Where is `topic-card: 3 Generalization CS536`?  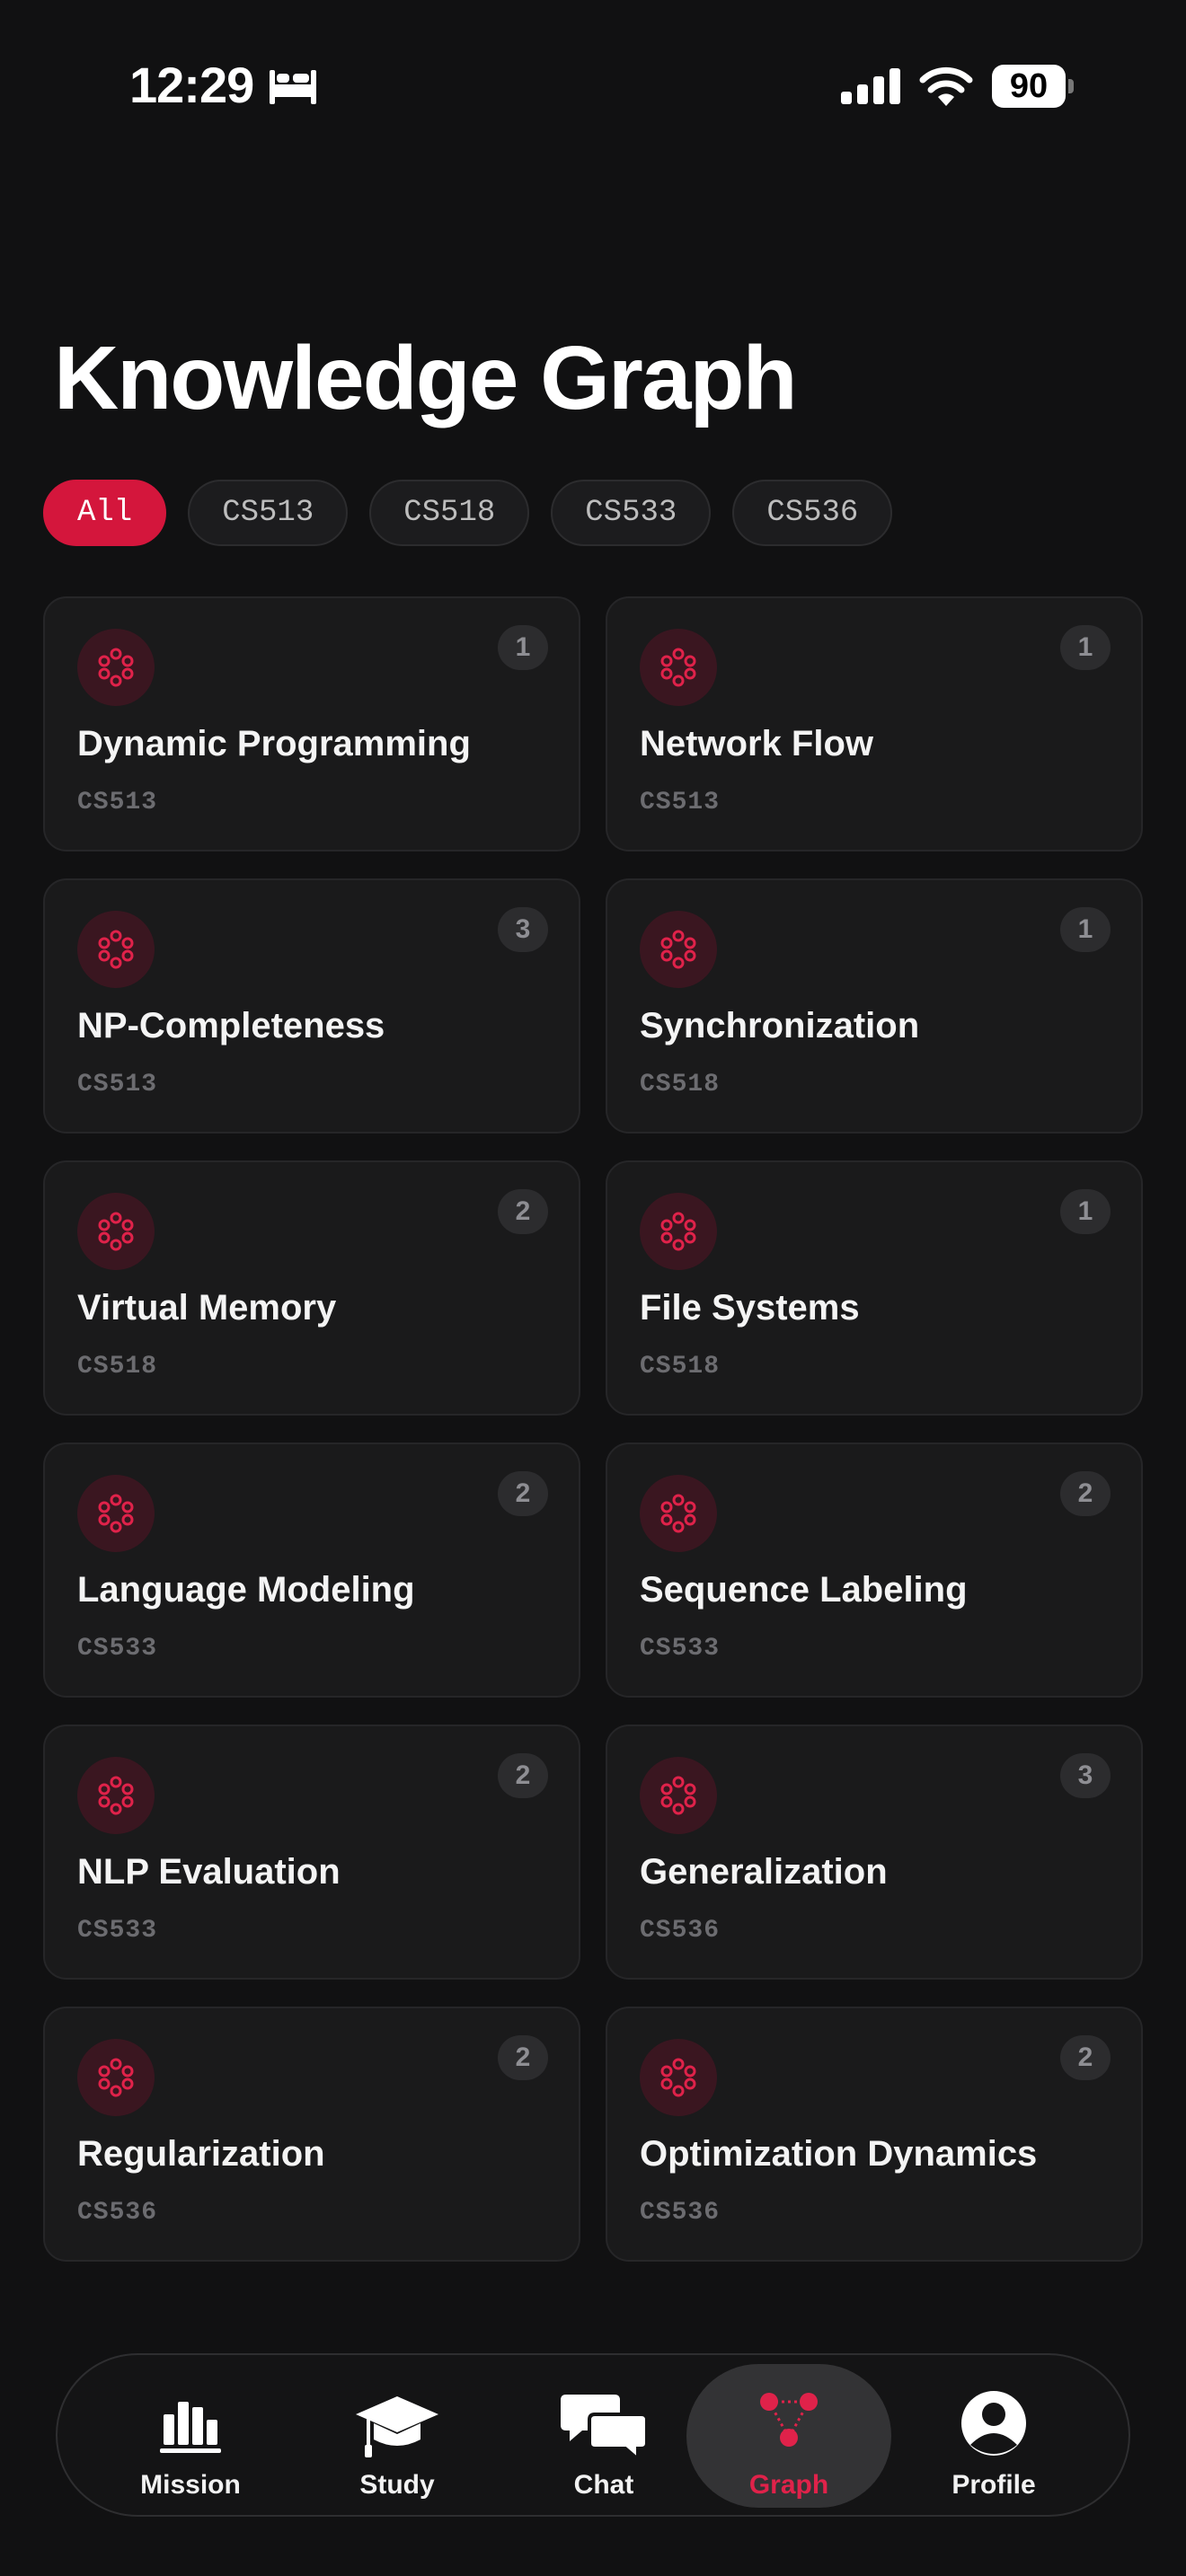
topic-card: 3 Generalization CS536 is located at coordinates (874, 1852).